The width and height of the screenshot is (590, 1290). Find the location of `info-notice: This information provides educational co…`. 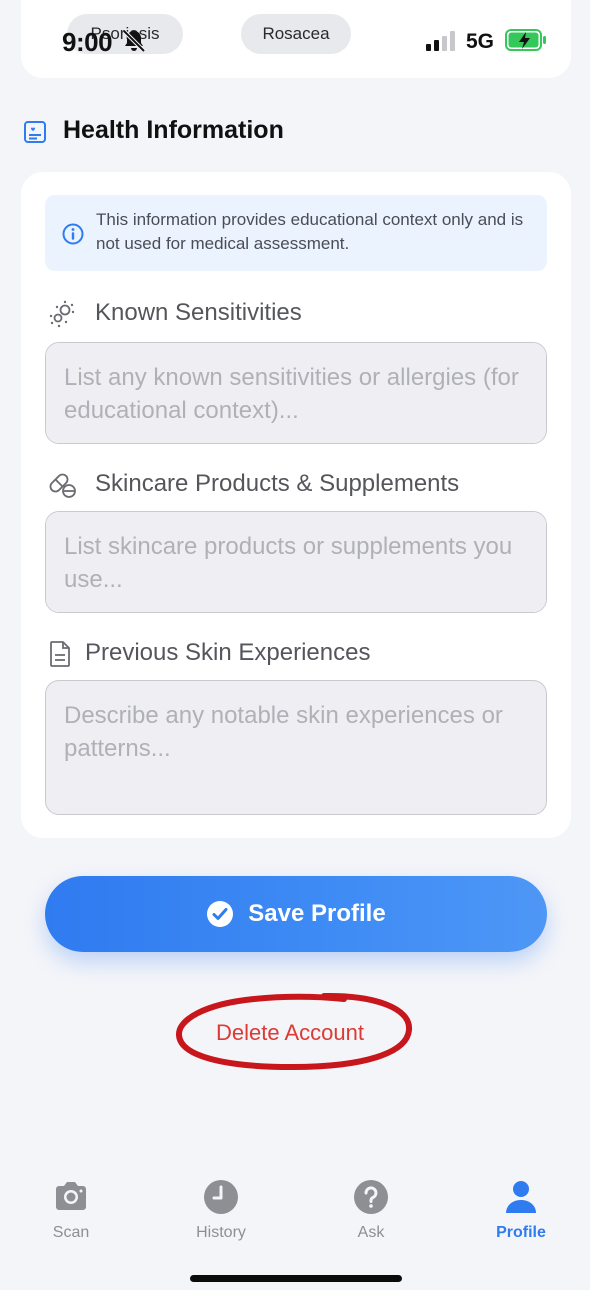

info-notice: This information provides educational co… is located at coordinates (296, 233).